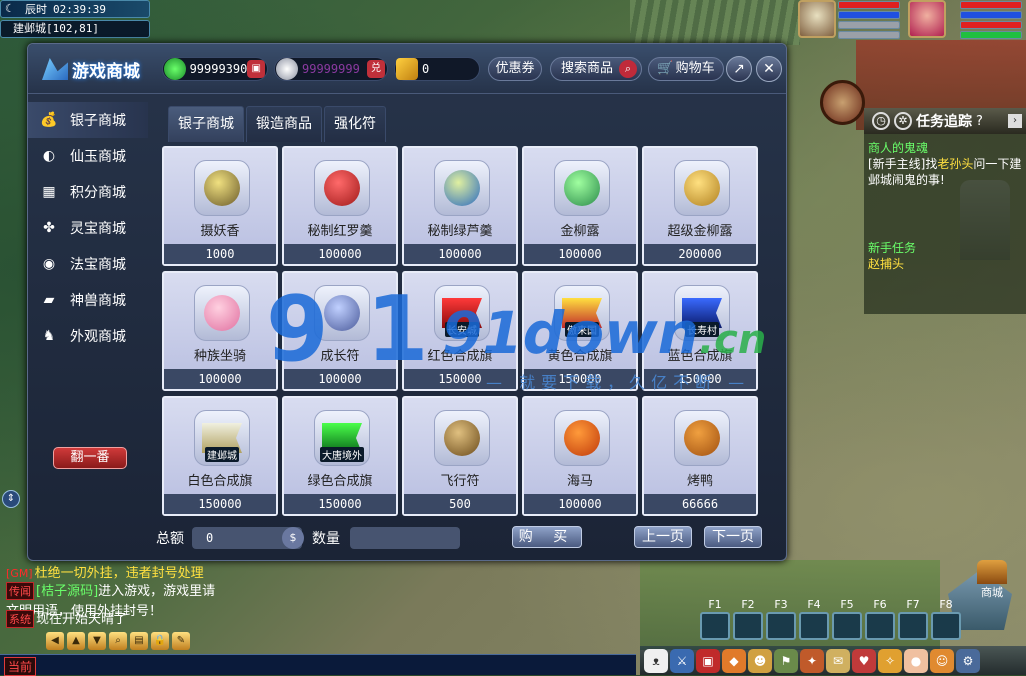  What do you see at coordinates (256, 69) in the screenshot?
I see `recharge-button: ▣` at bounding box center [256, 69].